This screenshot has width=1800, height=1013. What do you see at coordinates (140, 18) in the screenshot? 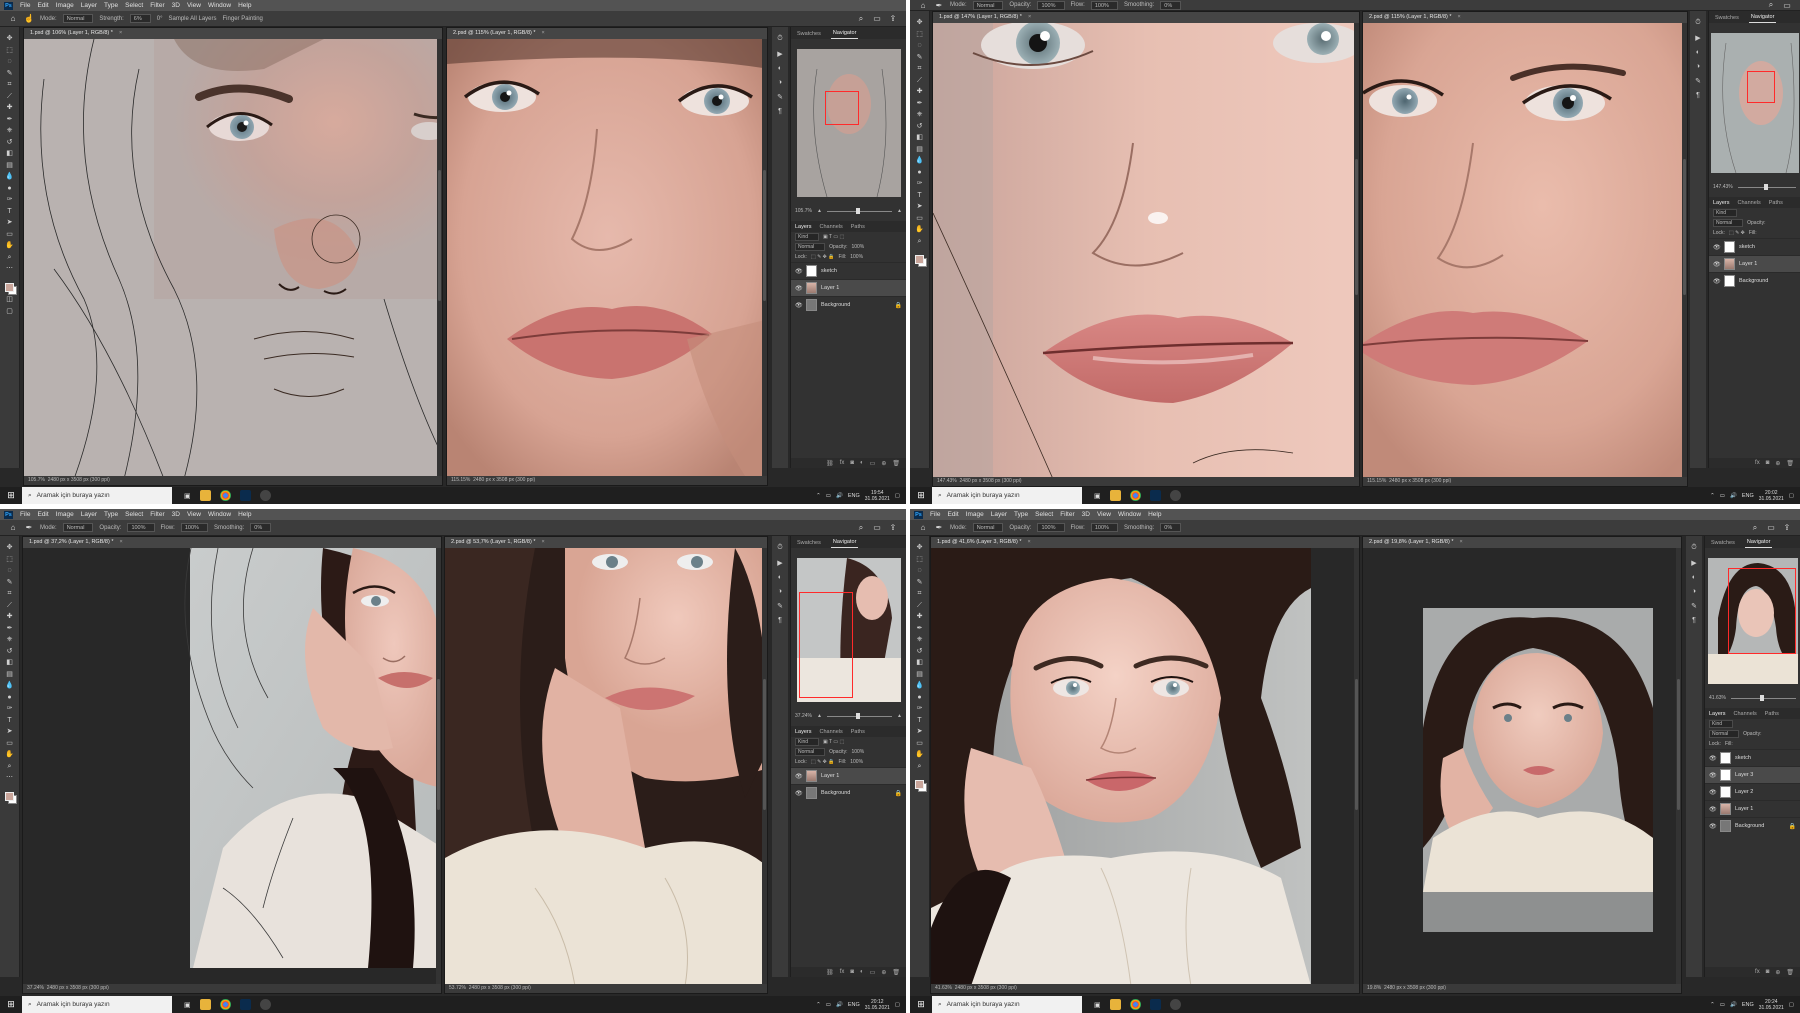
I see `strength-input: 6%` at bounding box center [140, 18].